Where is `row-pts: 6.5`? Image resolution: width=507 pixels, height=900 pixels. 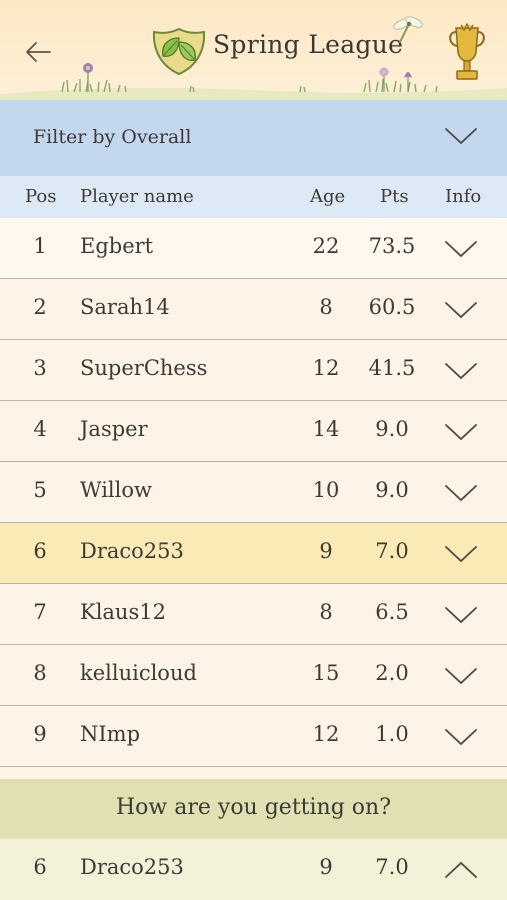
row-pts: 6.5 is located at coordinates (392, 612).